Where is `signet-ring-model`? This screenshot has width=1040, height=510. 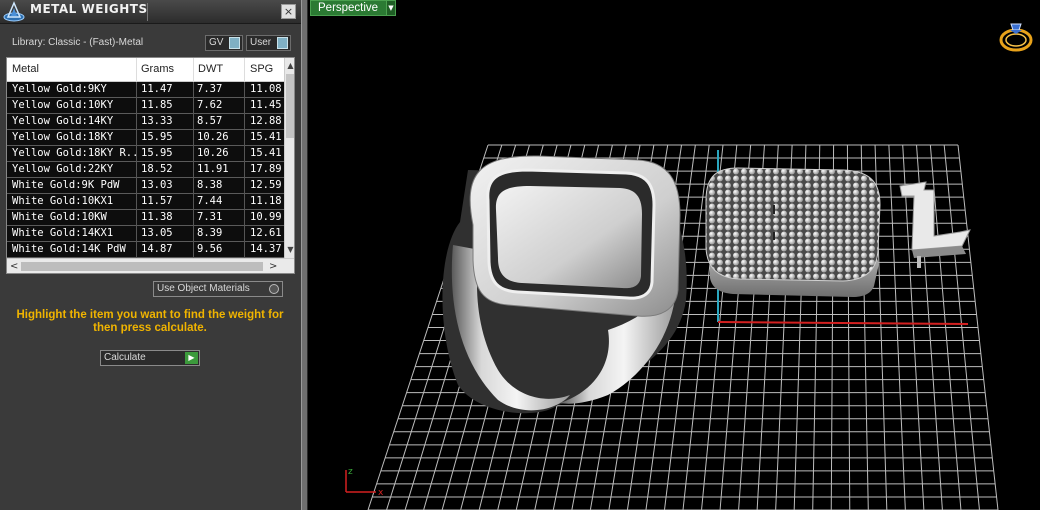
signet-ring-model is located at coordinates (564, 284).